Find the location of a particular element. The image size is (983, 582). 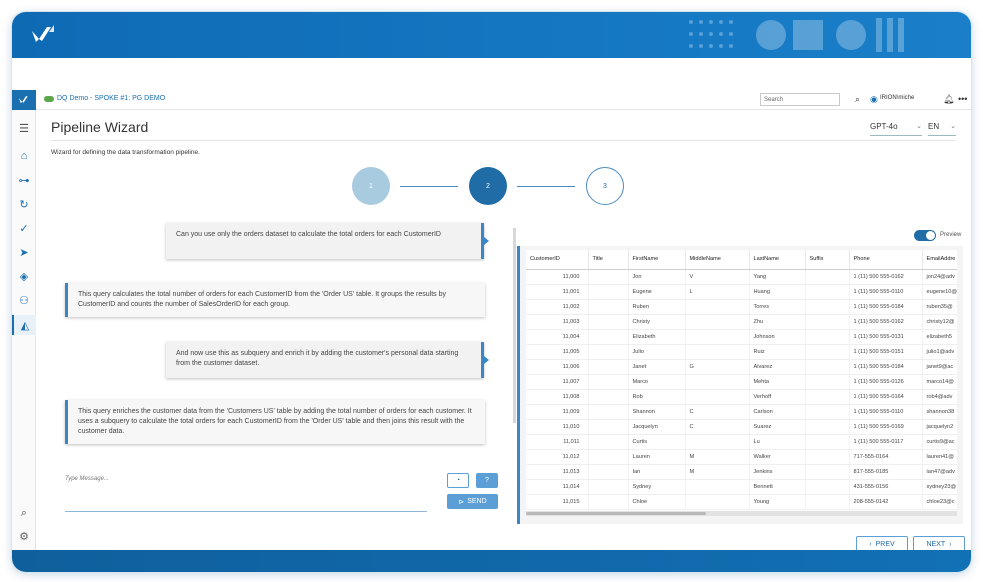

home-icon: ⌂ is located at coordinates (24, 156).